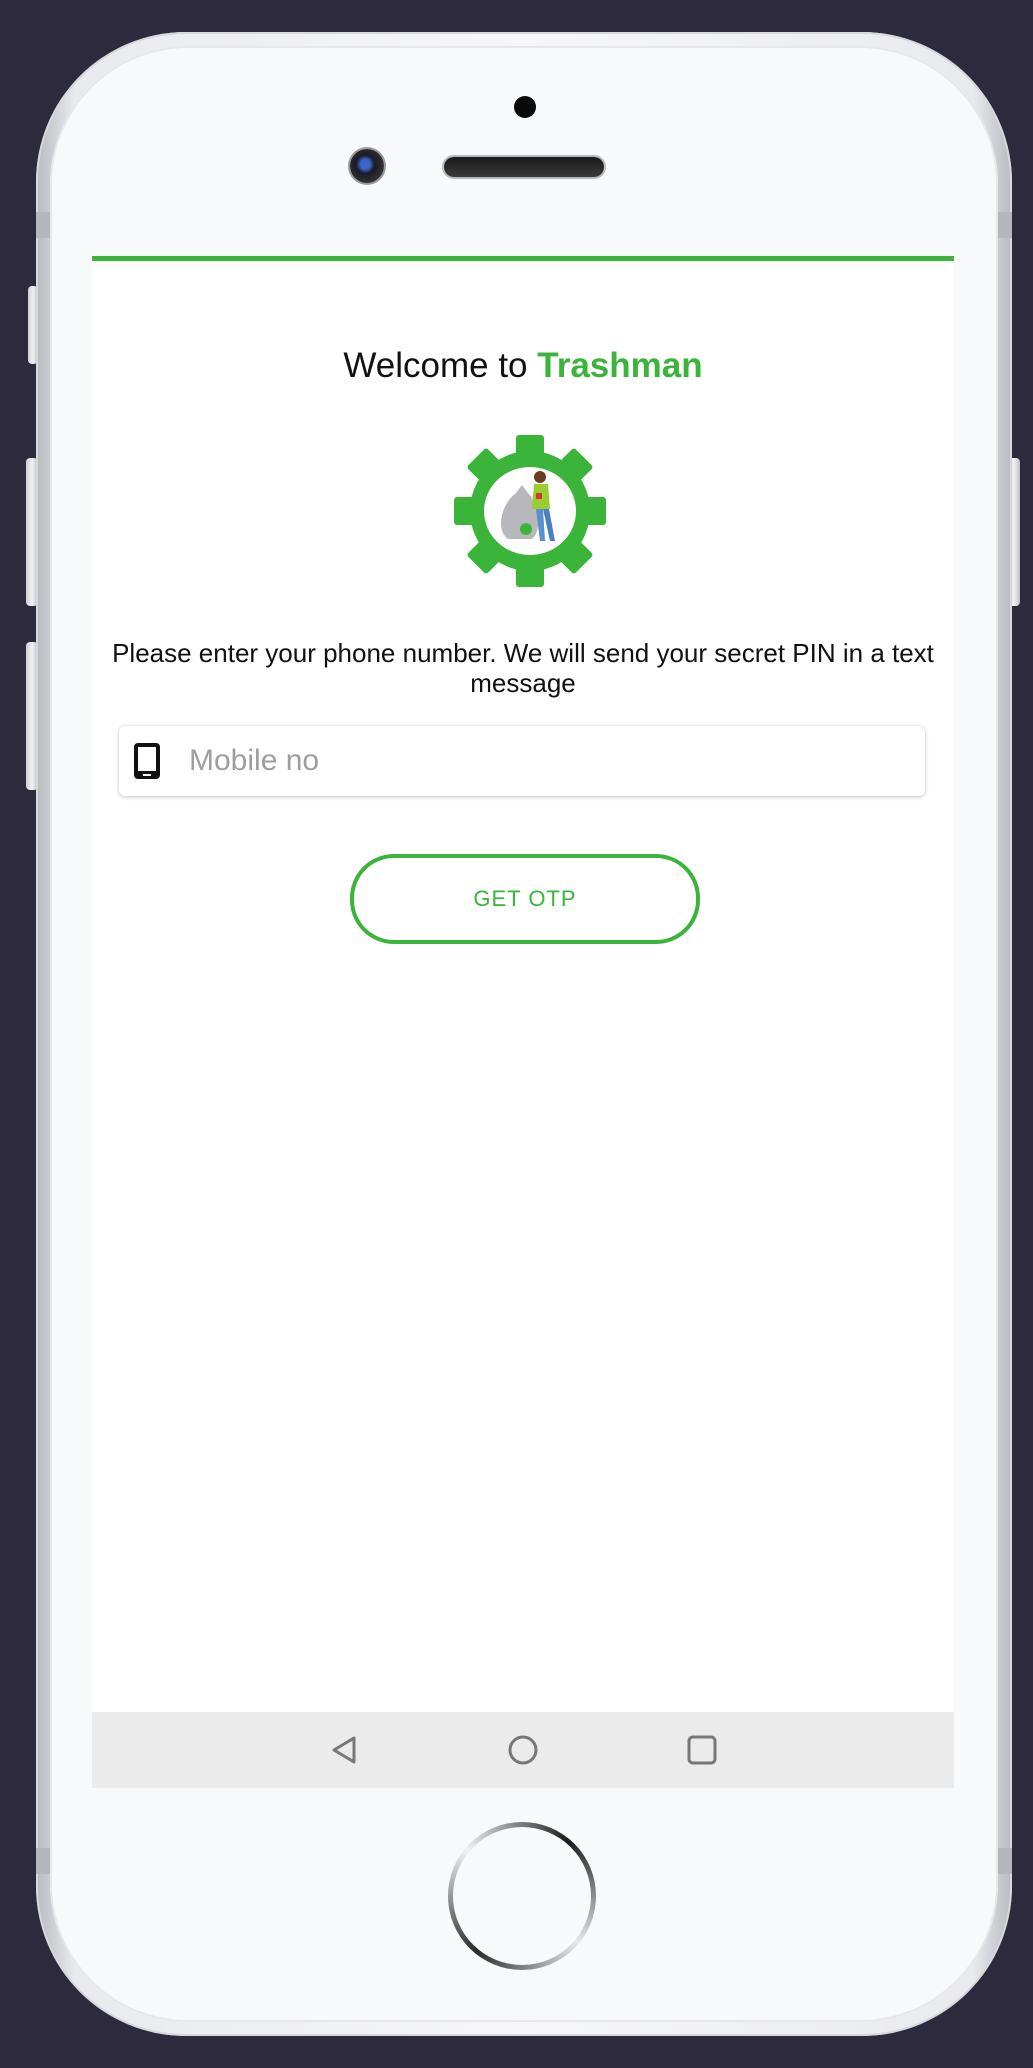  I want to click on welcome-heading: Welcome to Trashman, so click(523, 366).